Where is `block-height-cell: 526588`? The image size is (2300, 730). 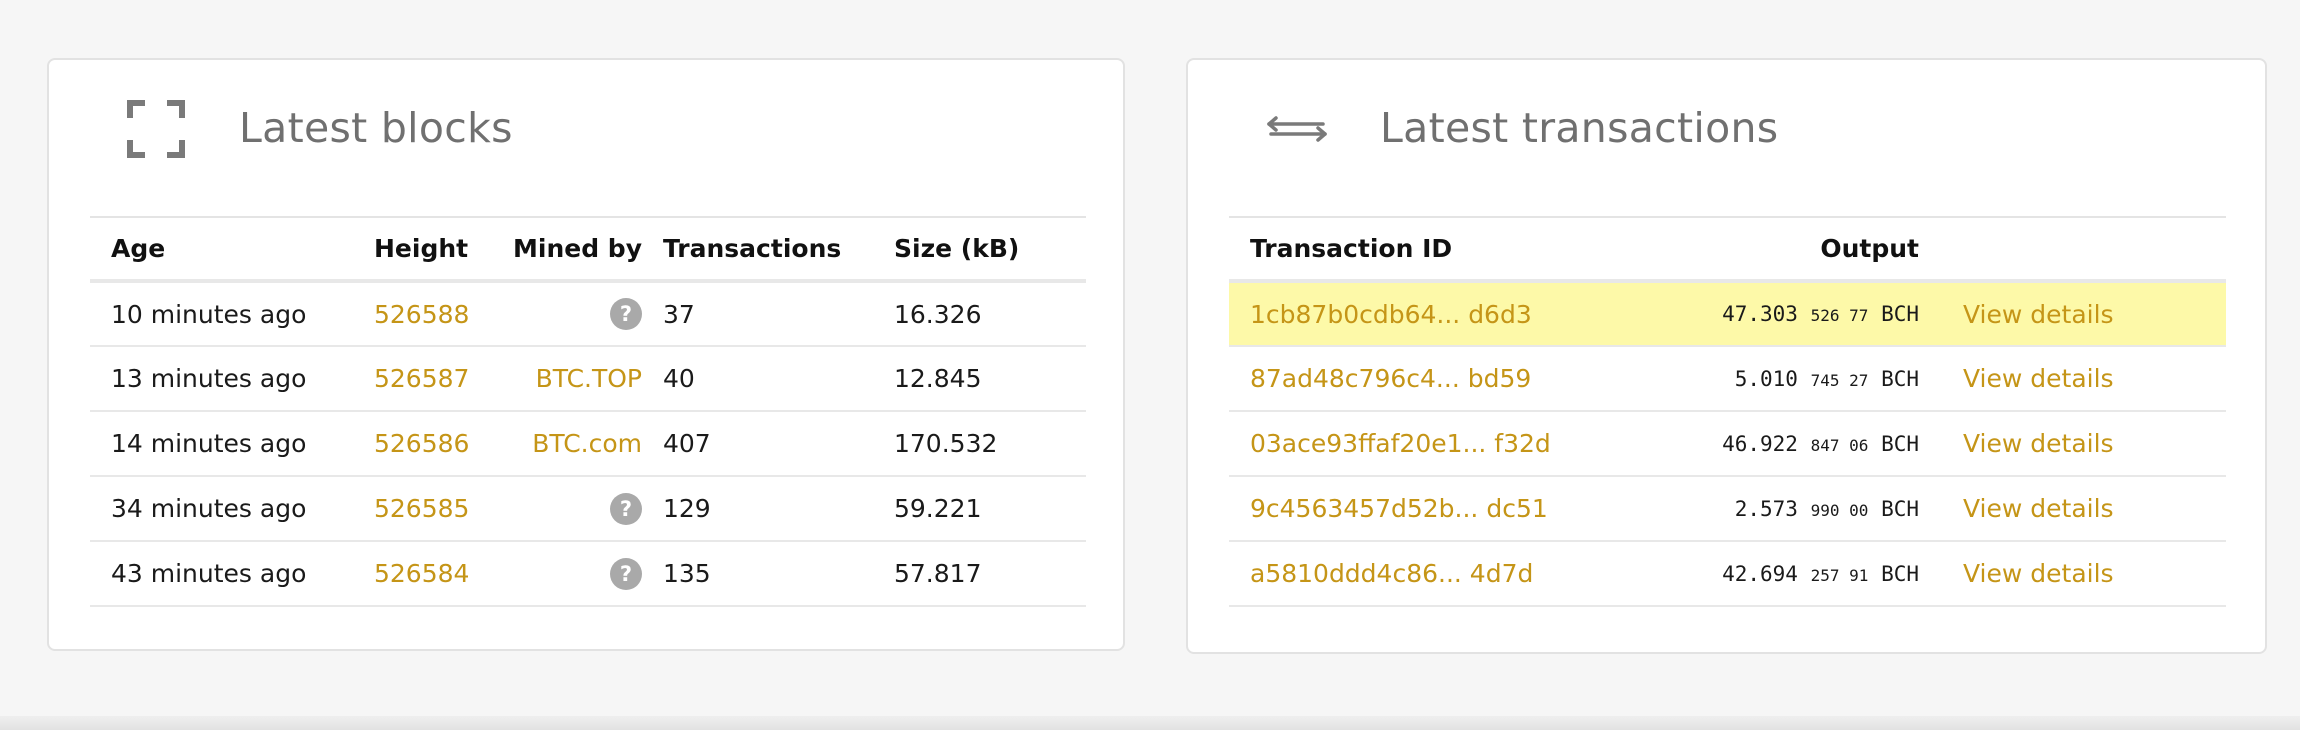 block-height-cell: 526588 is located at coordinates (415, 314).